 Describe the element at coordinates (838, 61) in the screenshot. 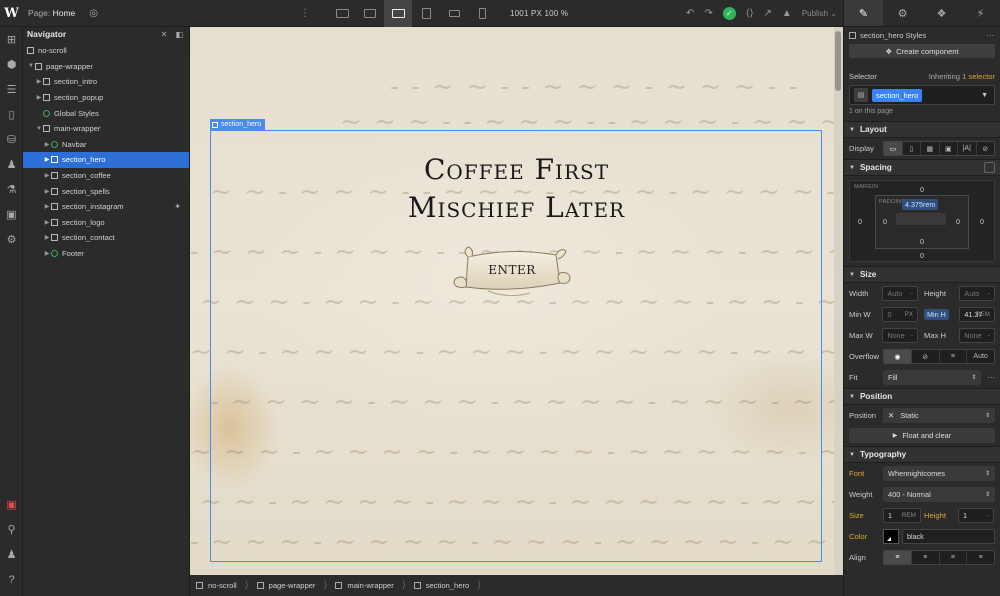

I see `scrollbar-thumb` at that location.